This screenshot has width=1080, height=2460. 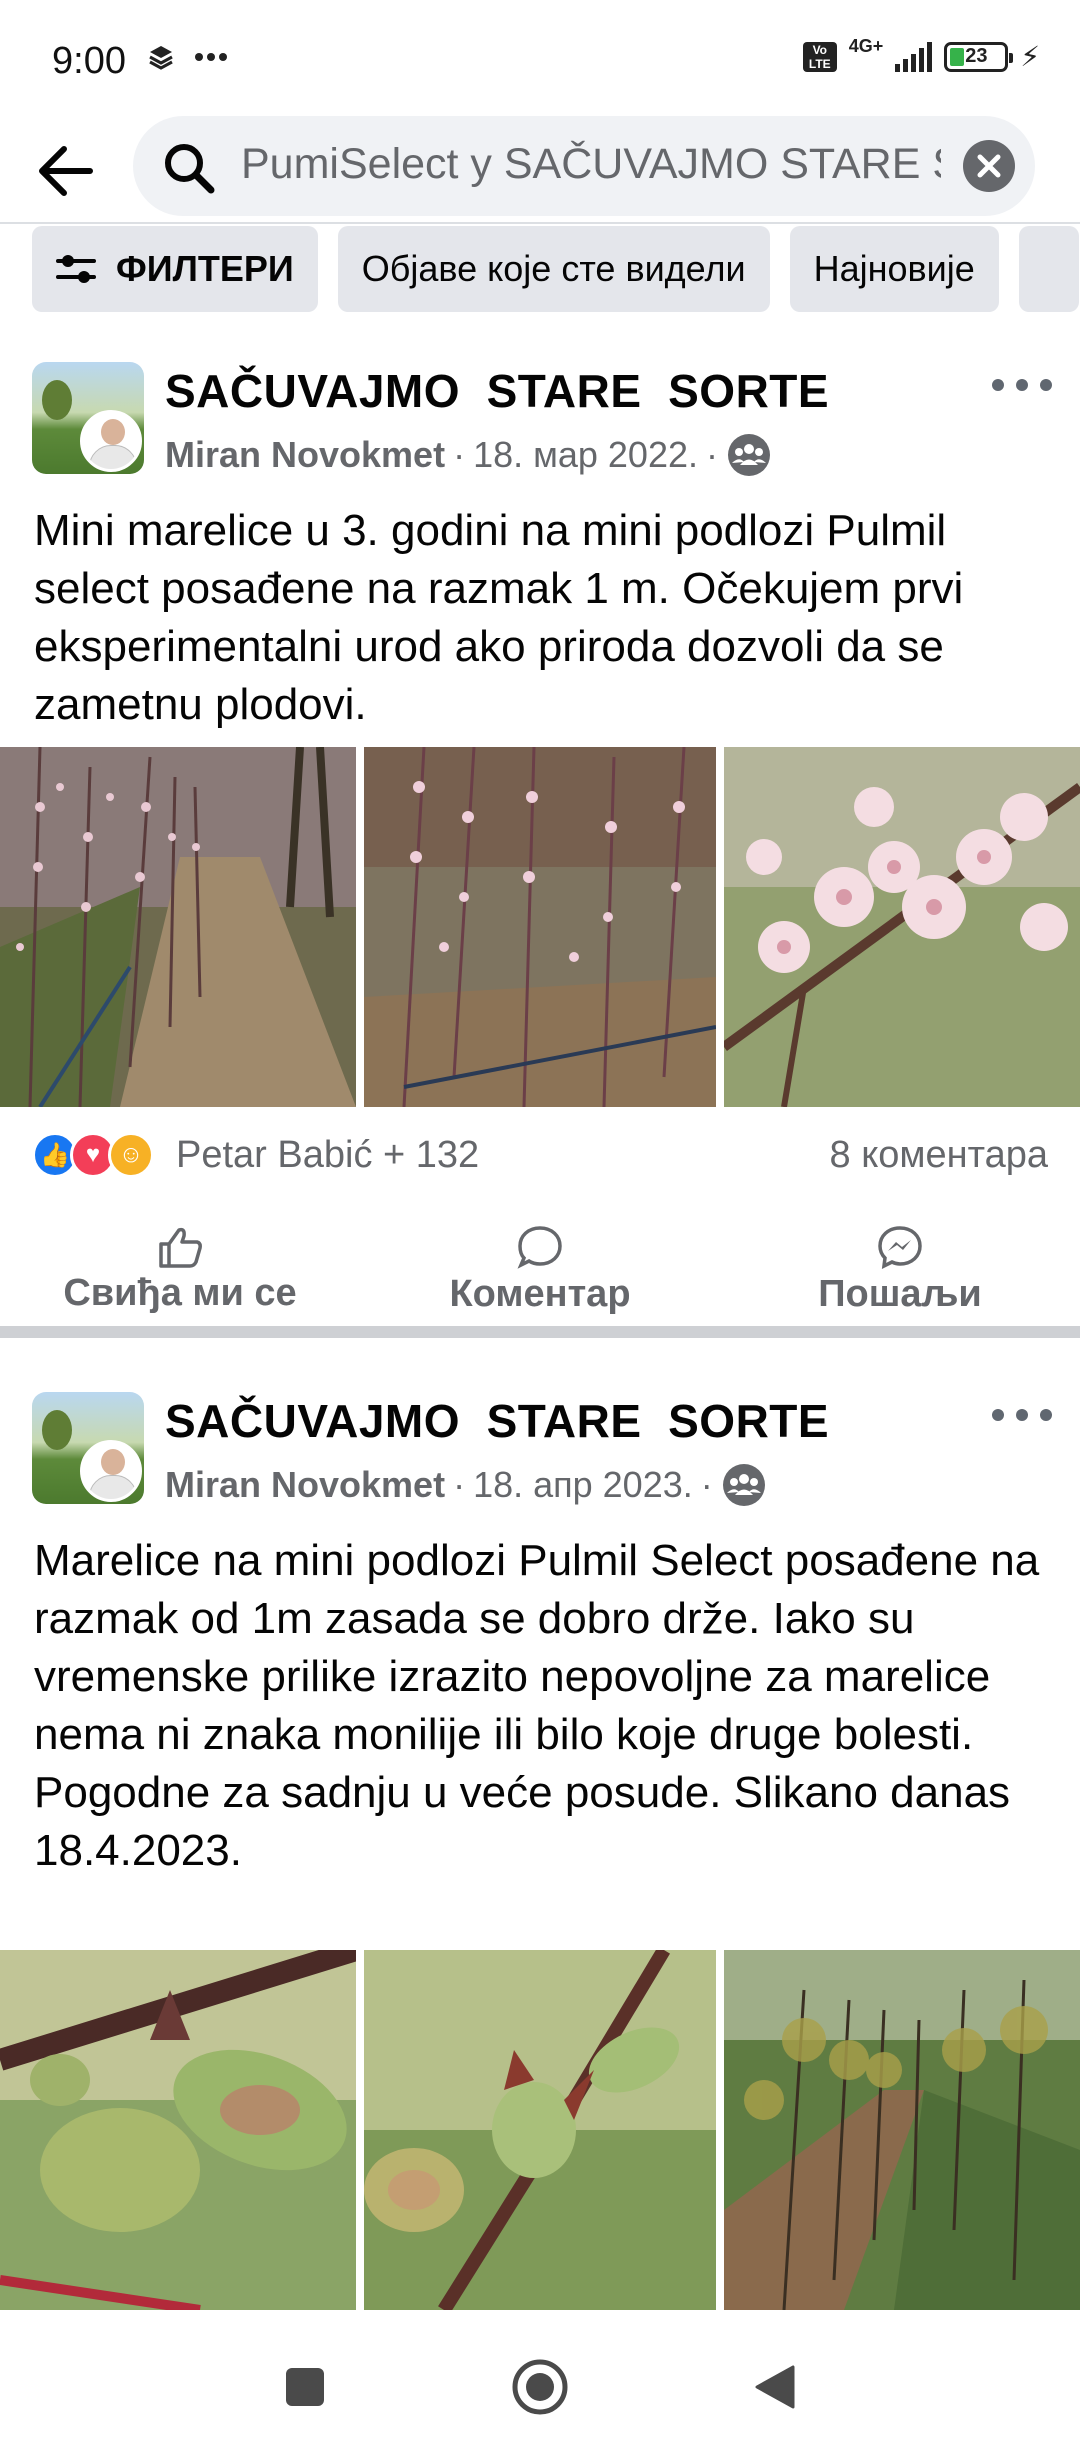 I want to click on blossoming-branches-photo, so click(x=540, y=927).